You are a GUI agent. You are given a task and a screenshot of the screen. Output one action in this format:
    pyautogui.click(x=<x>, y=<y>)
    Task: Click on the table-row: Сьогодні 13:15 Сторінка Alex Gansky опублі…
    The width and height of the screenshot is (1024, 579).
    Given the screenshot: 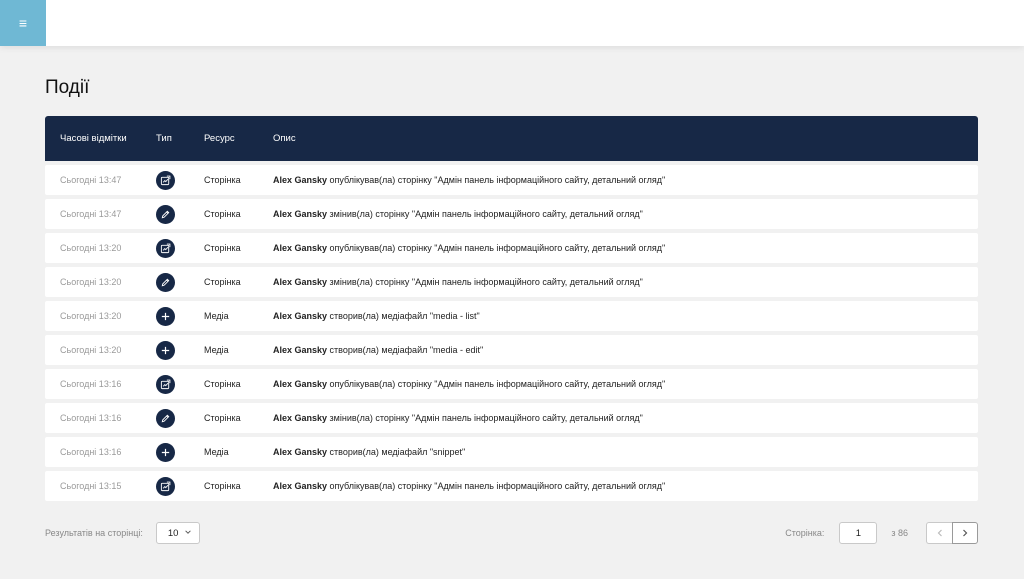 What is the action you would take?
    pyautogui.click(x=511, y=486)
    